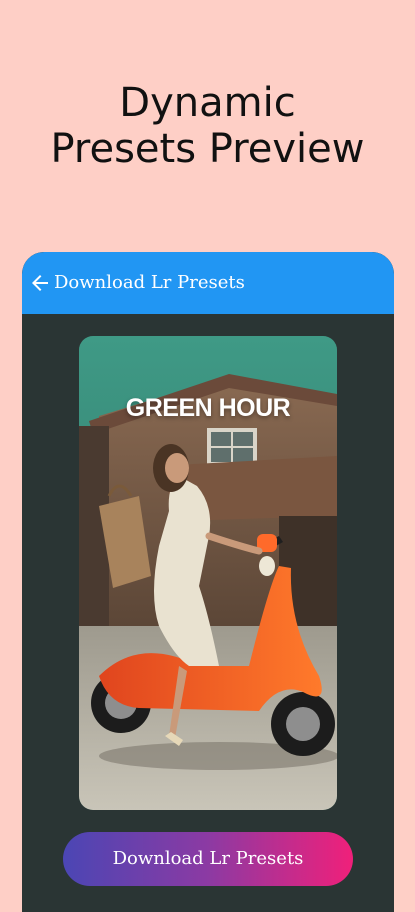 The width and height of the screenshot is (415, 912). Describe the element at coordinates (149, 282) in the screenshot. I see `app-bar-title: Download Lr Presets` at that location.